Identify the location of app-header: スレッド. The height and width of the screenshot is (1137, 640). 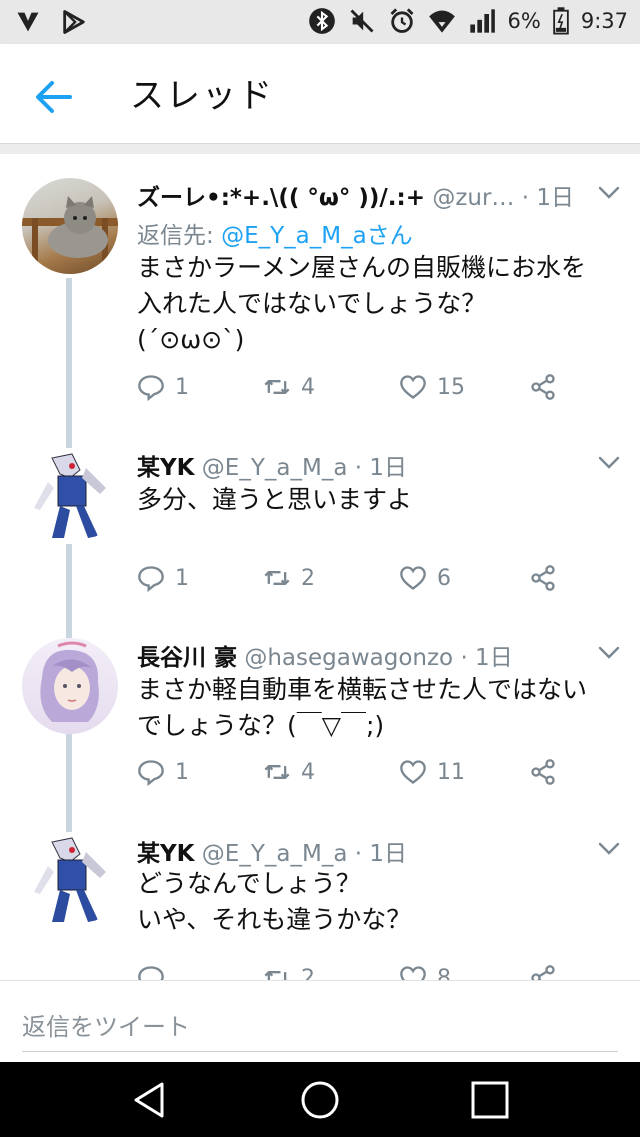
(320, 94).